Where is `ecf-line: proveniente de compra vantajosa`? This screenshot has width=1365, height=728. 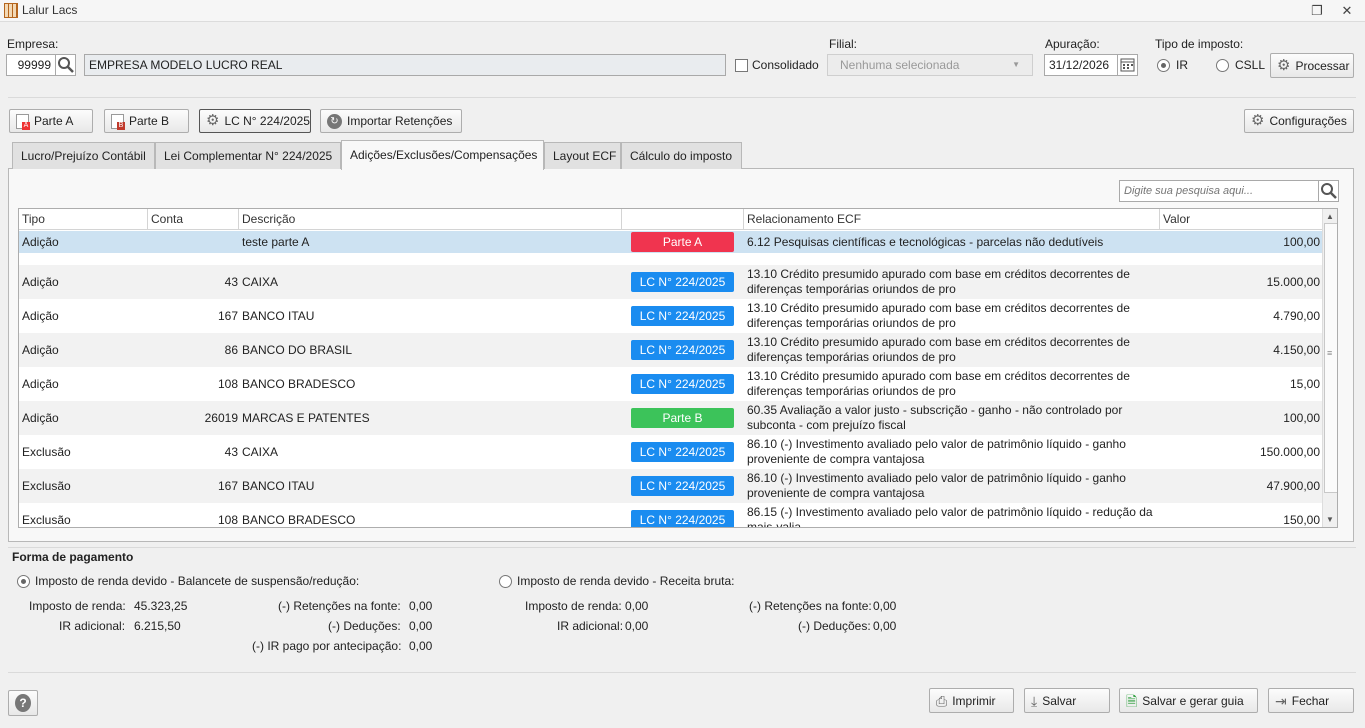
ecf-line: proveniente de compra vantajosa is located at coordinates (836, 493).